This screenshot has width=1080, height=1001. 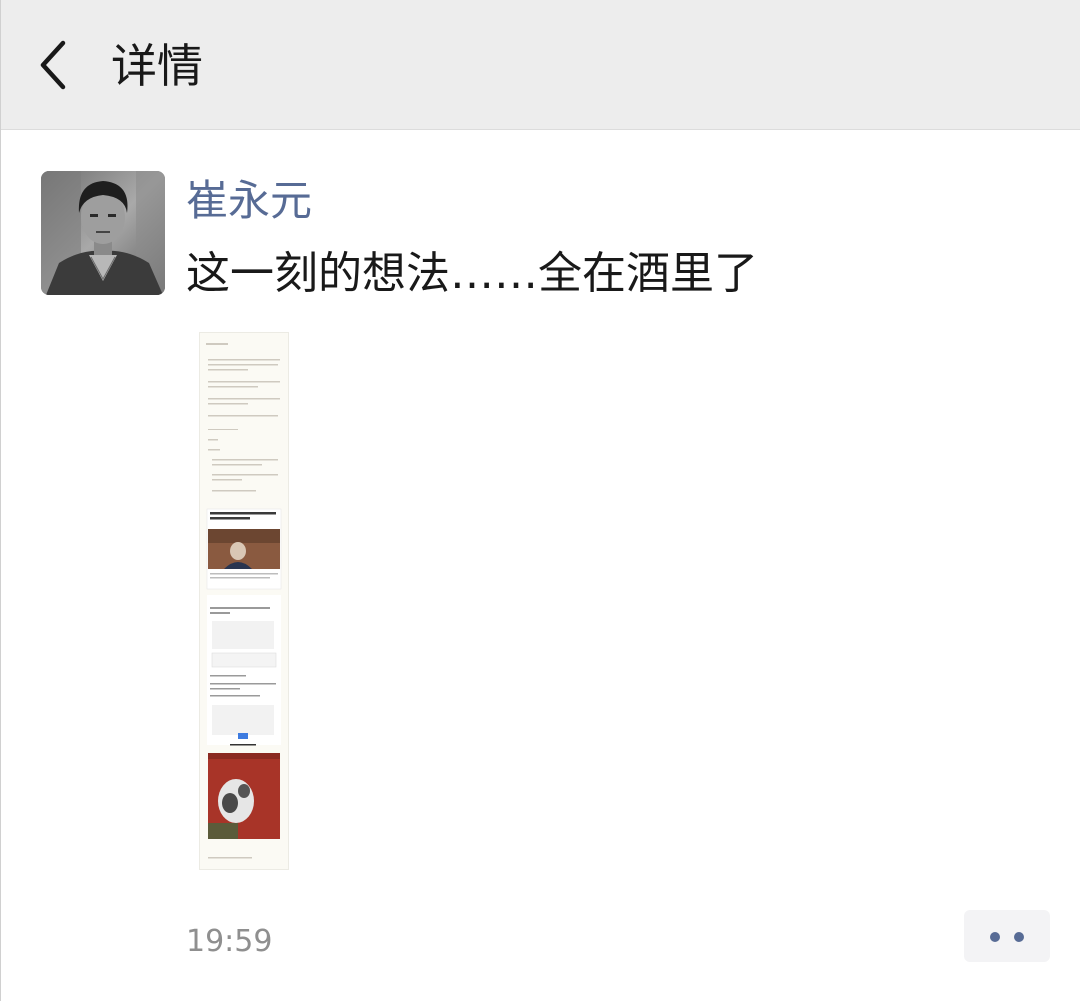 What do you see at coordinates (540, 65) in the screenshot?
I see `top-bar: 详情` at bounding box center [540, 65].